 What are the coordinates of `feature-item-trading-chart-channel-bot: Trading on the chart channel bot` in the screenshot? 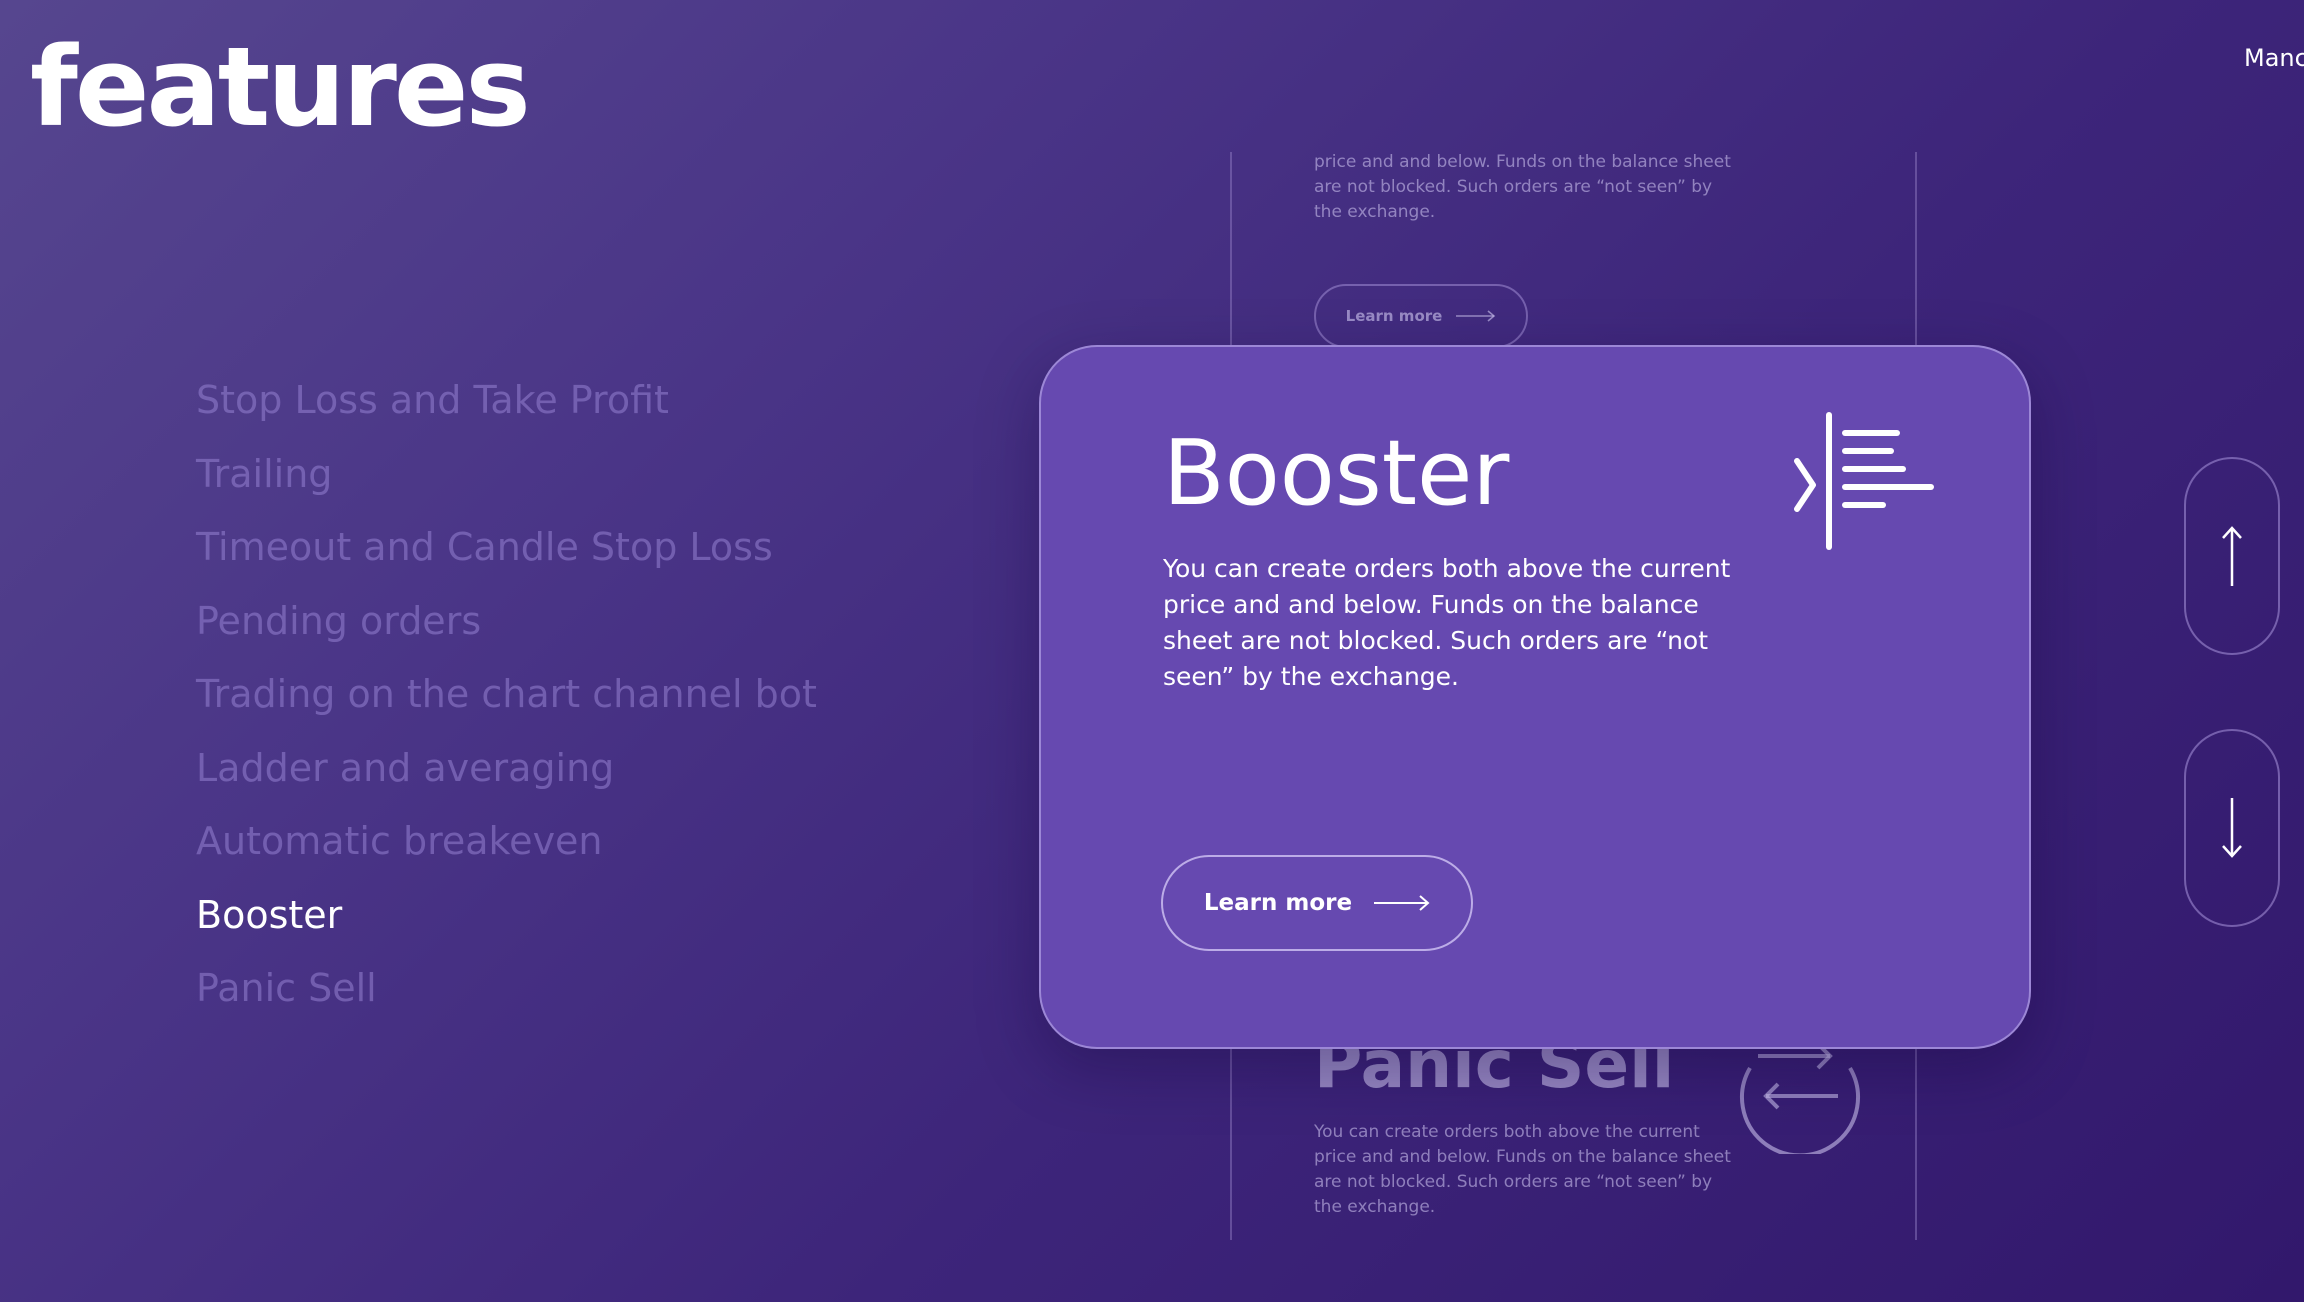 It's located at (506, 703).